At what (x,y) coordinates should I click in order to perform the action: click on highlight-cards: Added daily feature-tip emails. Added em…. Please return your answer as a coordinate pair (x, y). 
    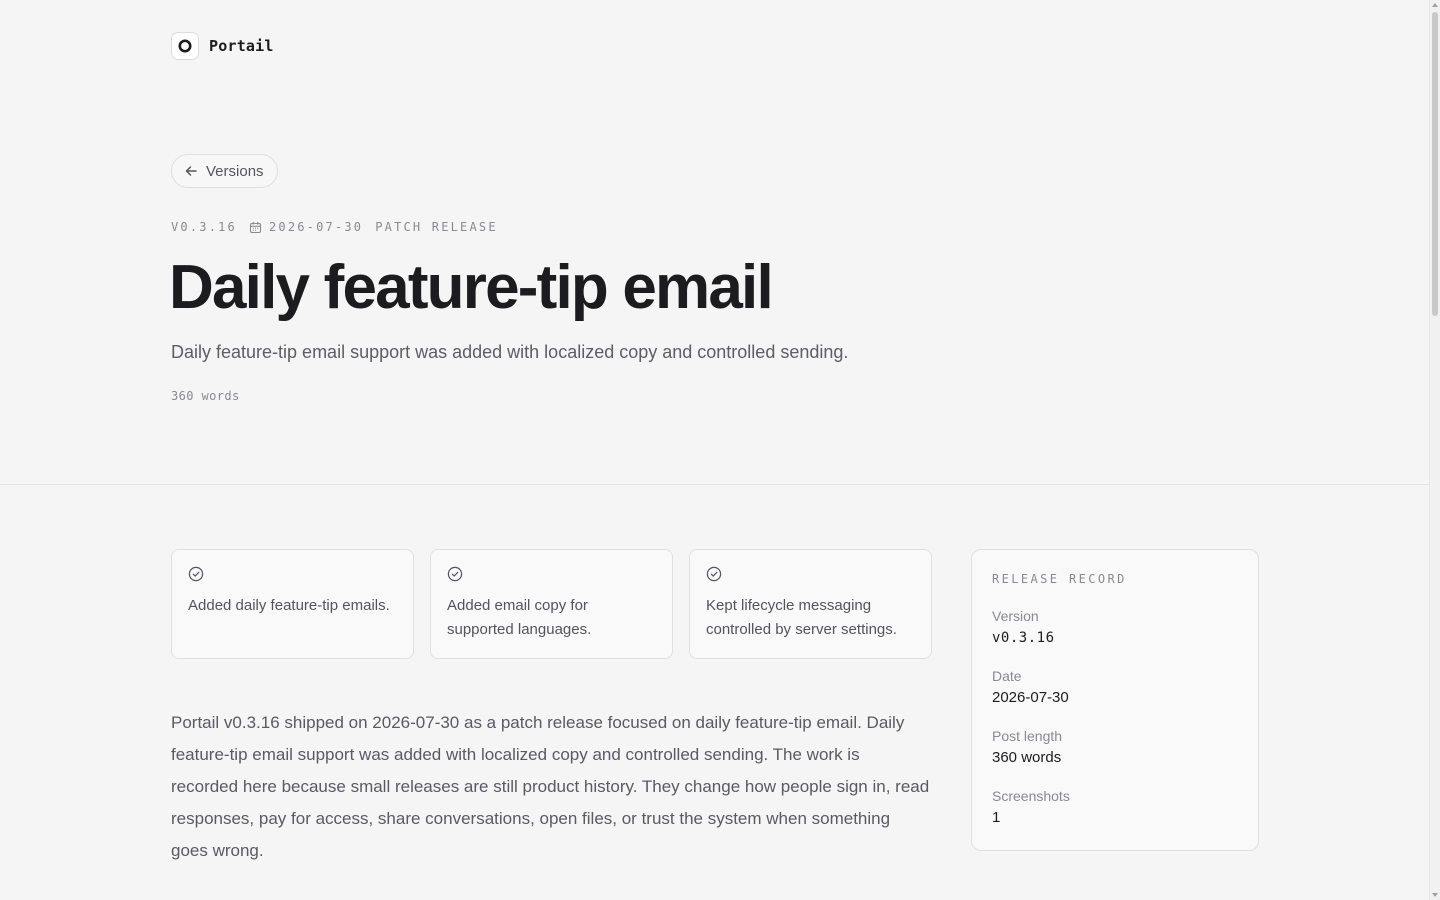
    Looking at the image, I should click on (551, 604).